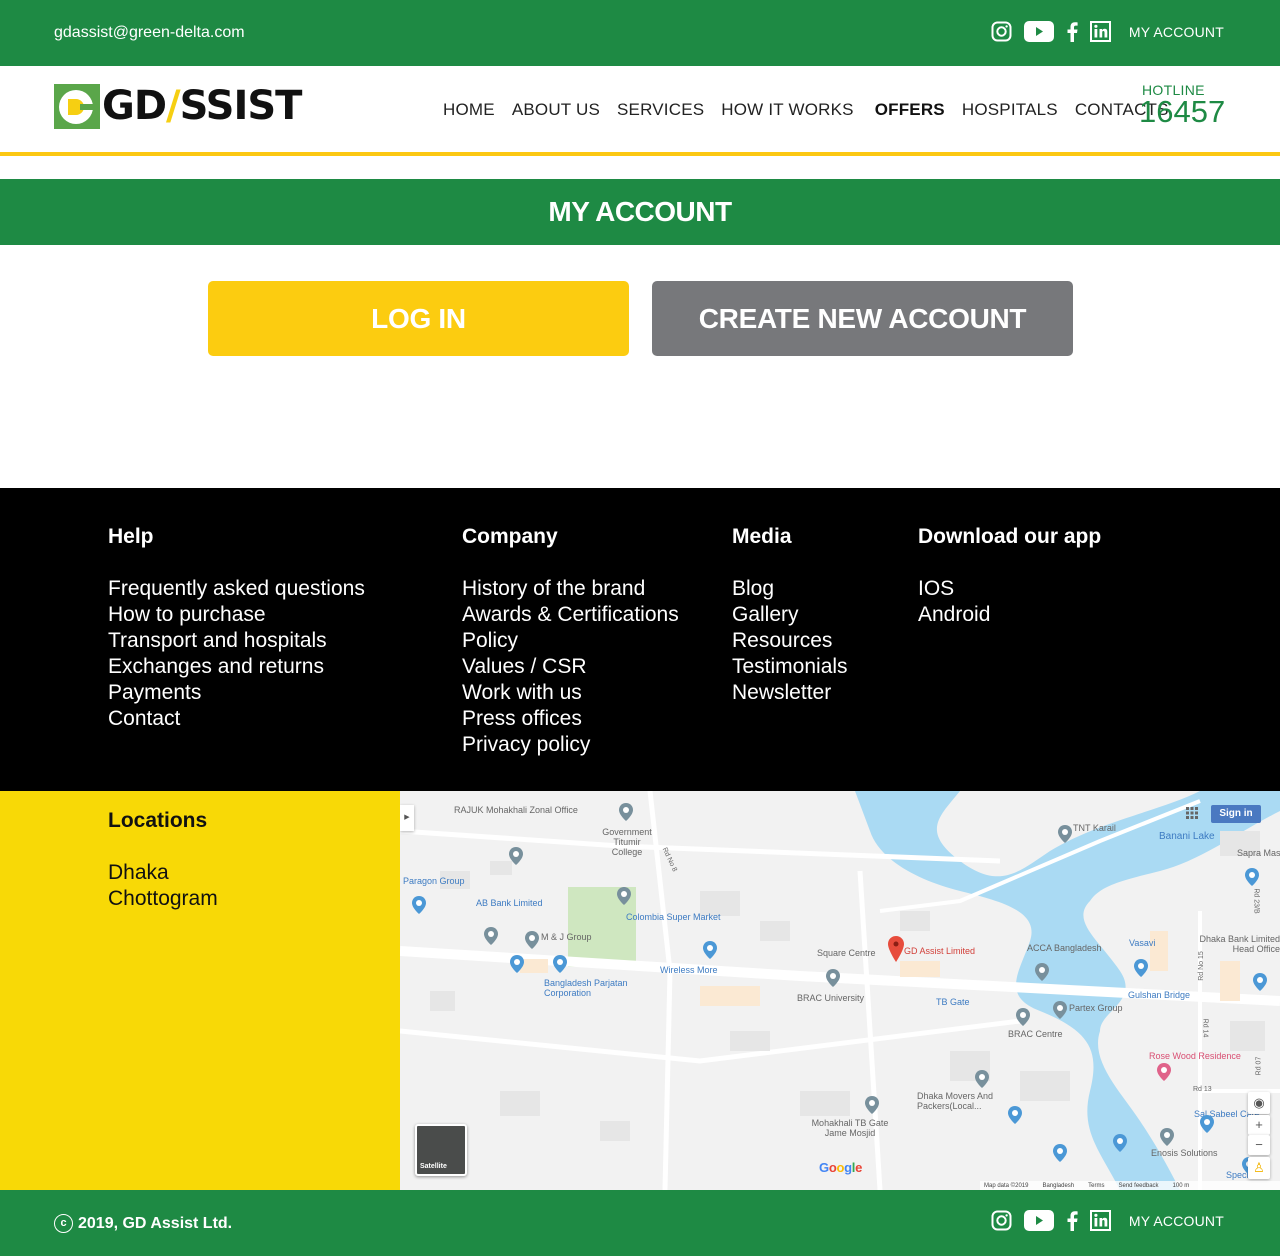  What do you see at coordinates (570, 615) in the screenshot?
I see `footer-link: Awards & Certifications` at bounding box center [570, 615].